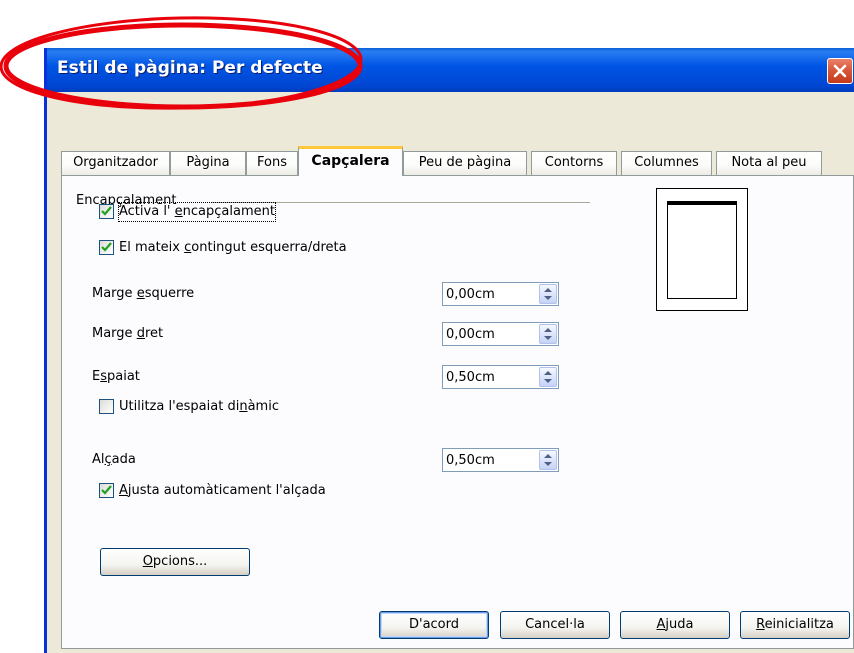 This screenshot has width=854, height=653. I want to click on activate-header-label: Activa l' encapçalament, so click(197, 212).